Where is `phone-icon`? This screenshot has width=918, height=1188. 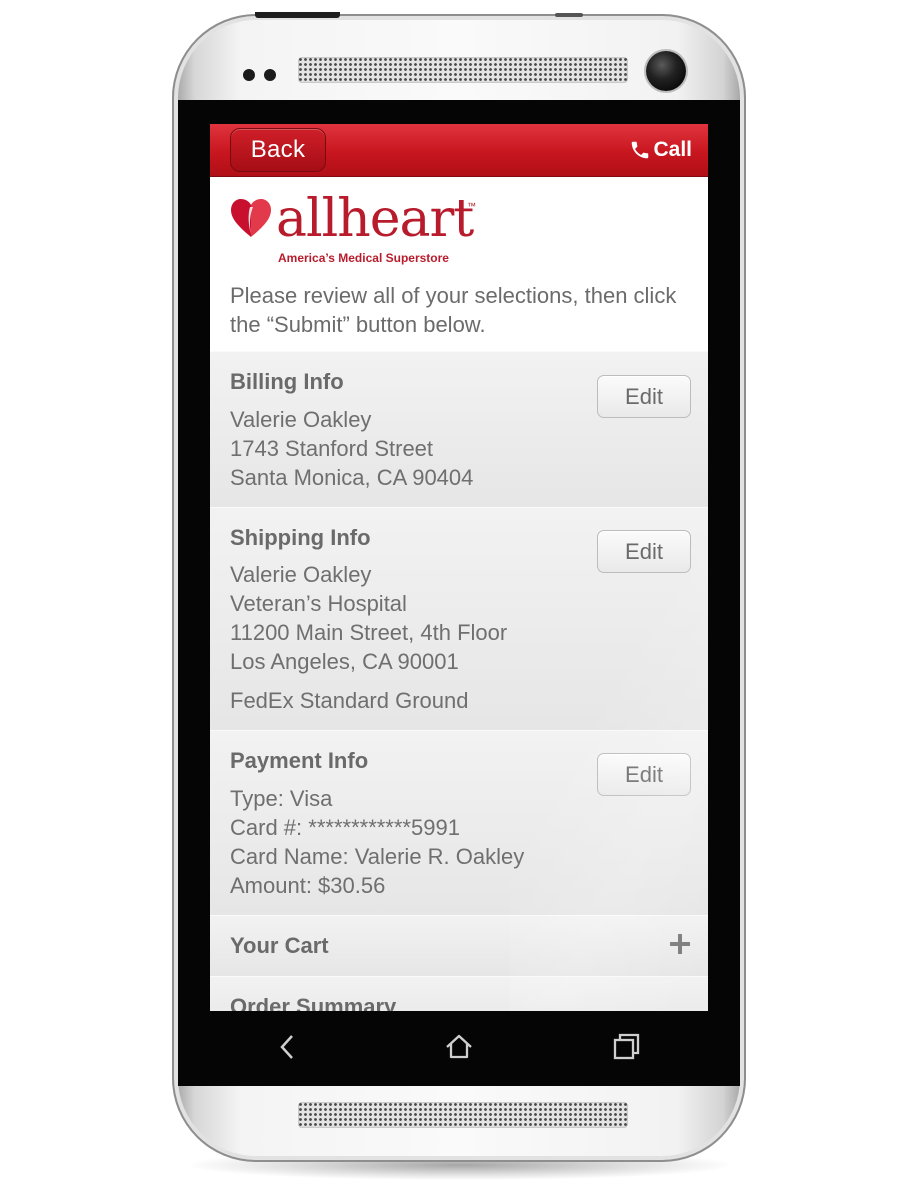 phone-icon is located at coordinates (640, 150).